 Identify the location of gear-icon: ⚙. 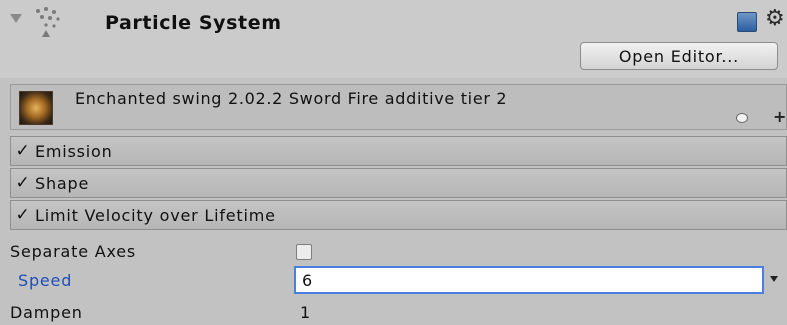
(775, 19).